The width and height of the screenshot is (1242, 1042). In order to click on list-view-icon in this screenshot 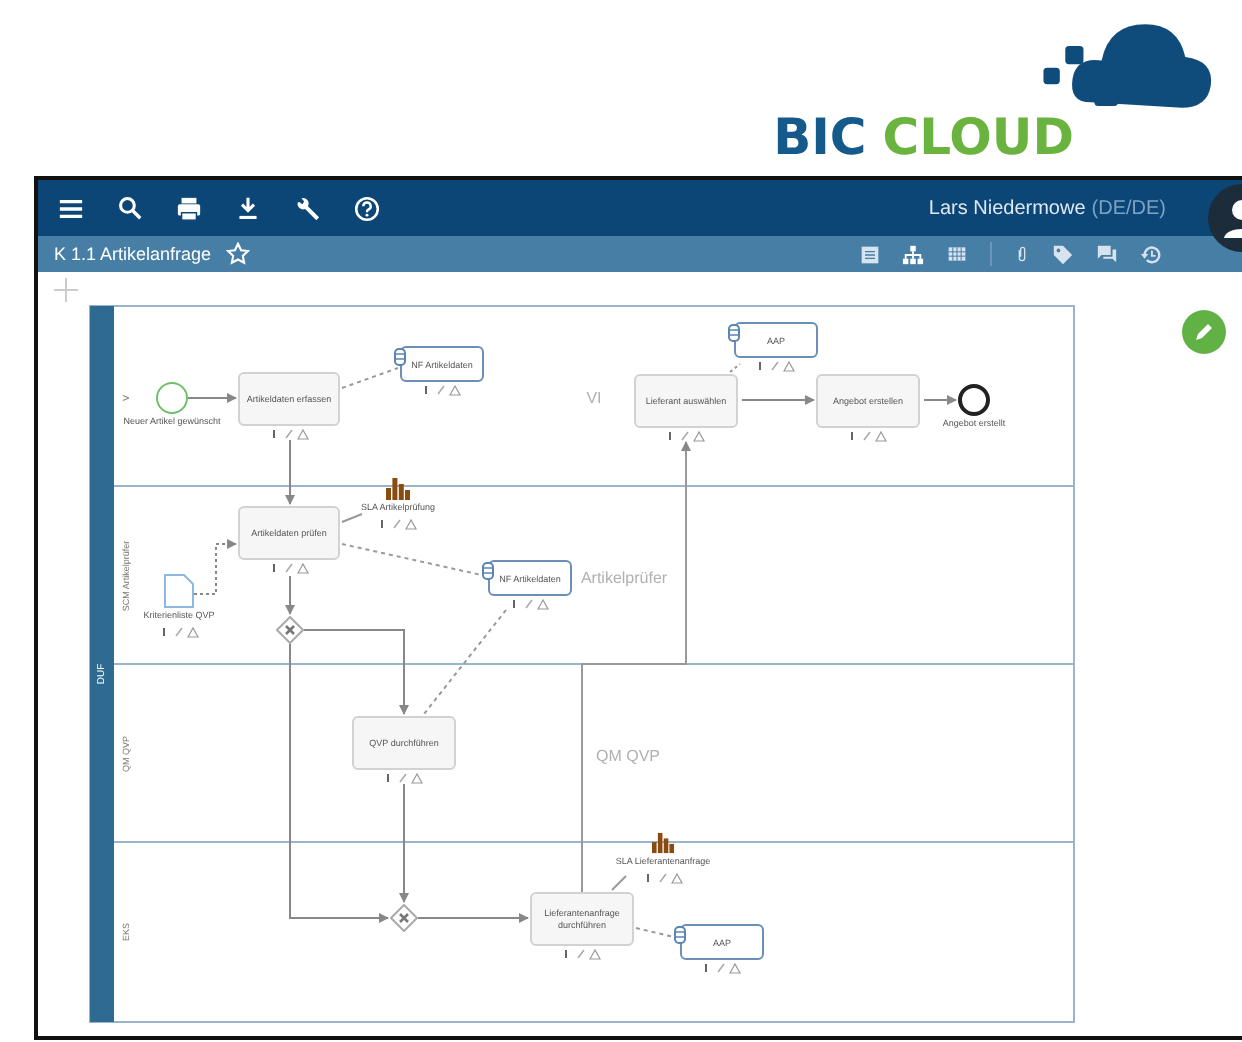, I will do `click(870, 254)`.